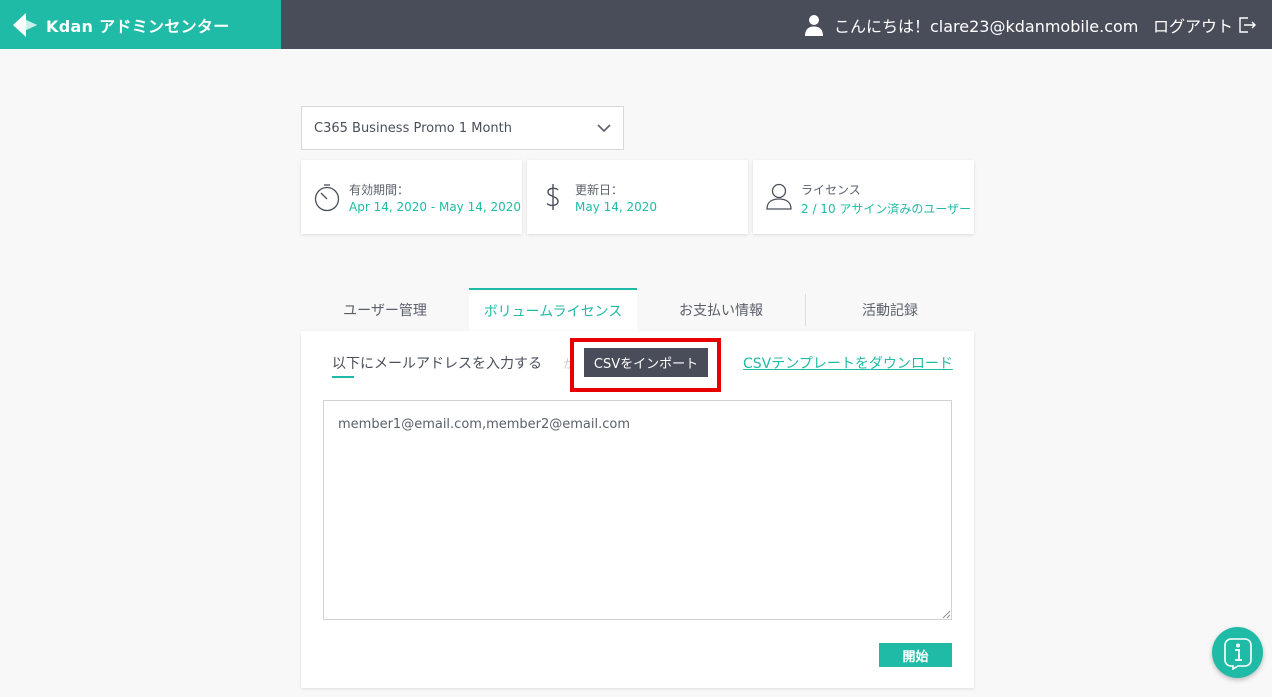  I want to click on license-value: 2 / 10 アサイン済みのユーザー, so click(886, 209).